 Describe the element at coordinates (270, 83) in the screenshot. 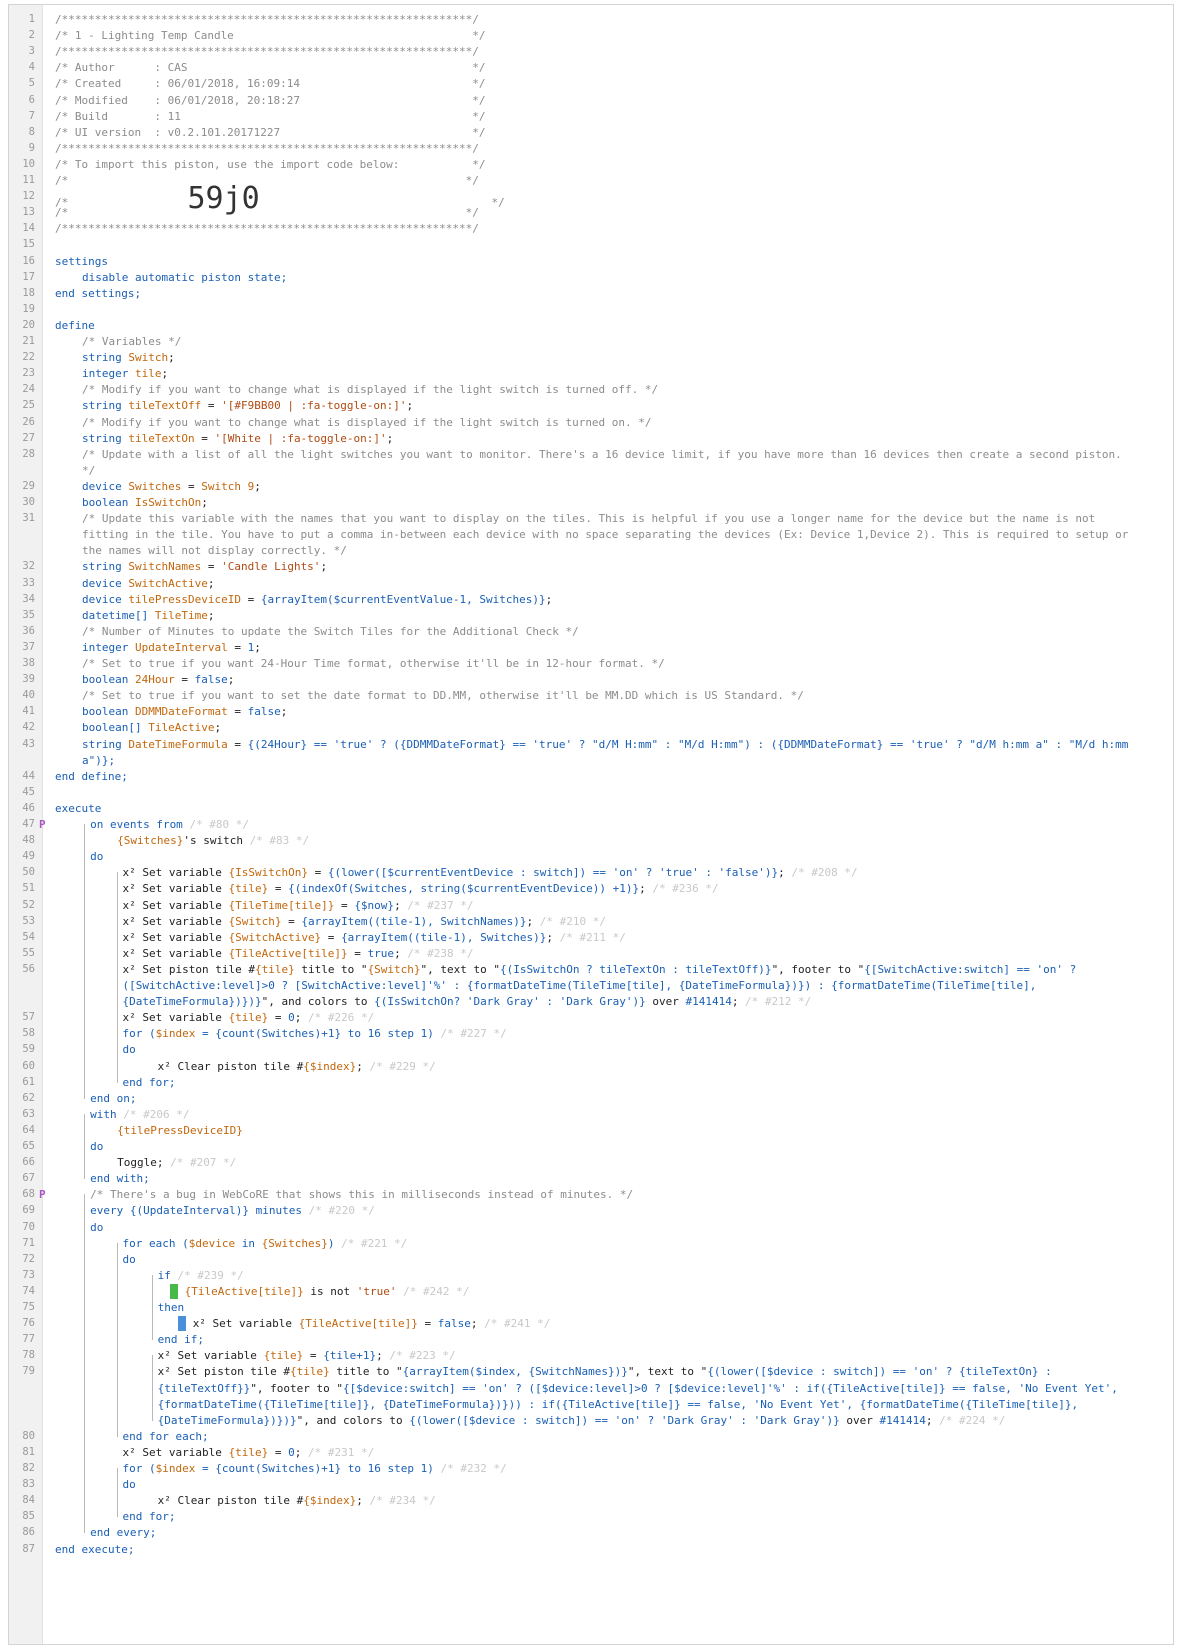

I see `code-text: /* Created : 06/01/2018, 16:09:14 */` at that location.